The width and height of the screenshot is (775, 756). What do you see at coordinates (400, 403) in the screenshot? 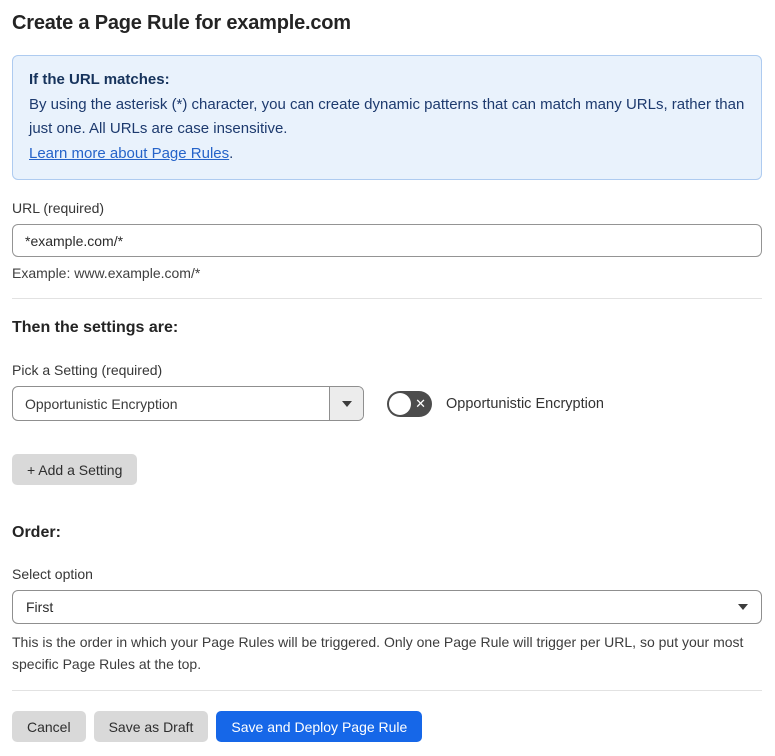
I see `toggle-knob` at bounding box center [400, 403].